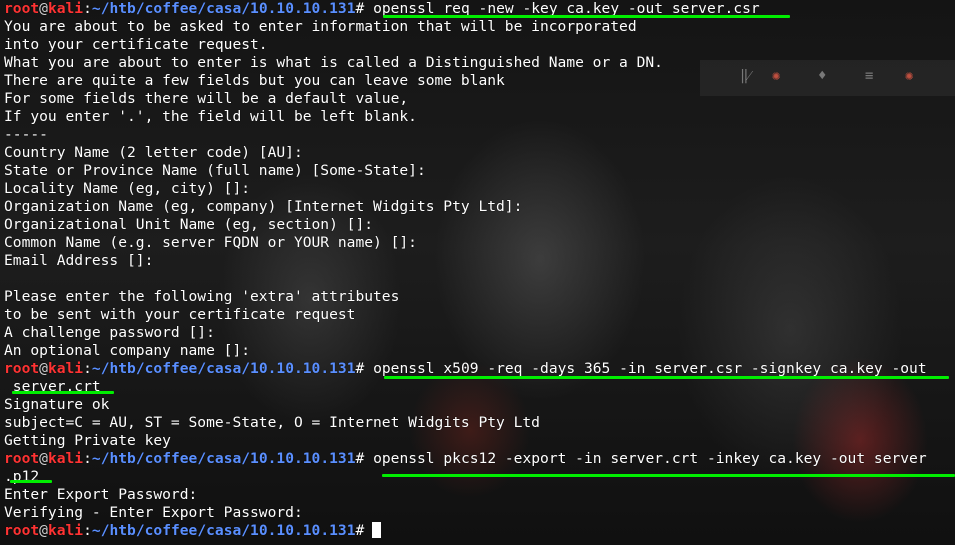 This screenshot has height=545, width=955. I want to click on command-1-highlight, so click(586, 16).